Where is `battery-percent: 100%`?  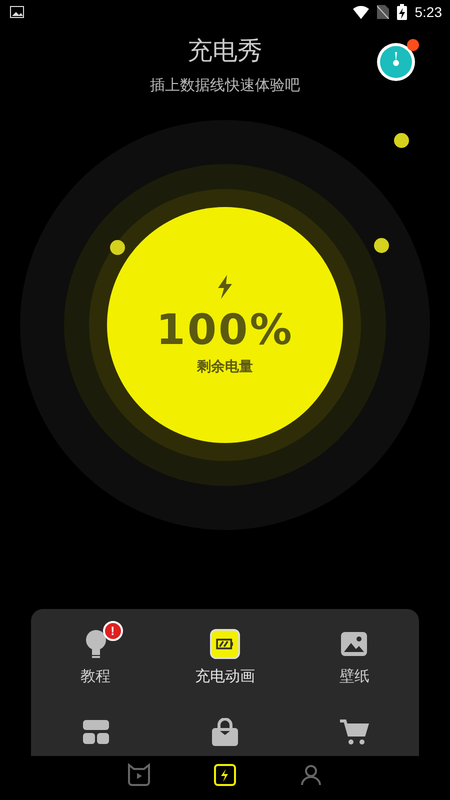 battery-percent: 100% is located at coordinates (225, 329).